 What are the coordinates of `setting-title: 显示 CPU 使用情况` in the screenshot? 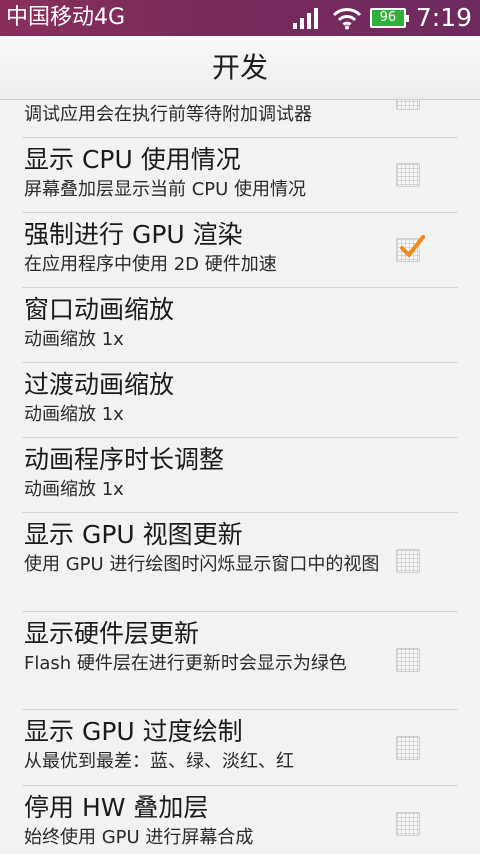 It's located at (132, 159).